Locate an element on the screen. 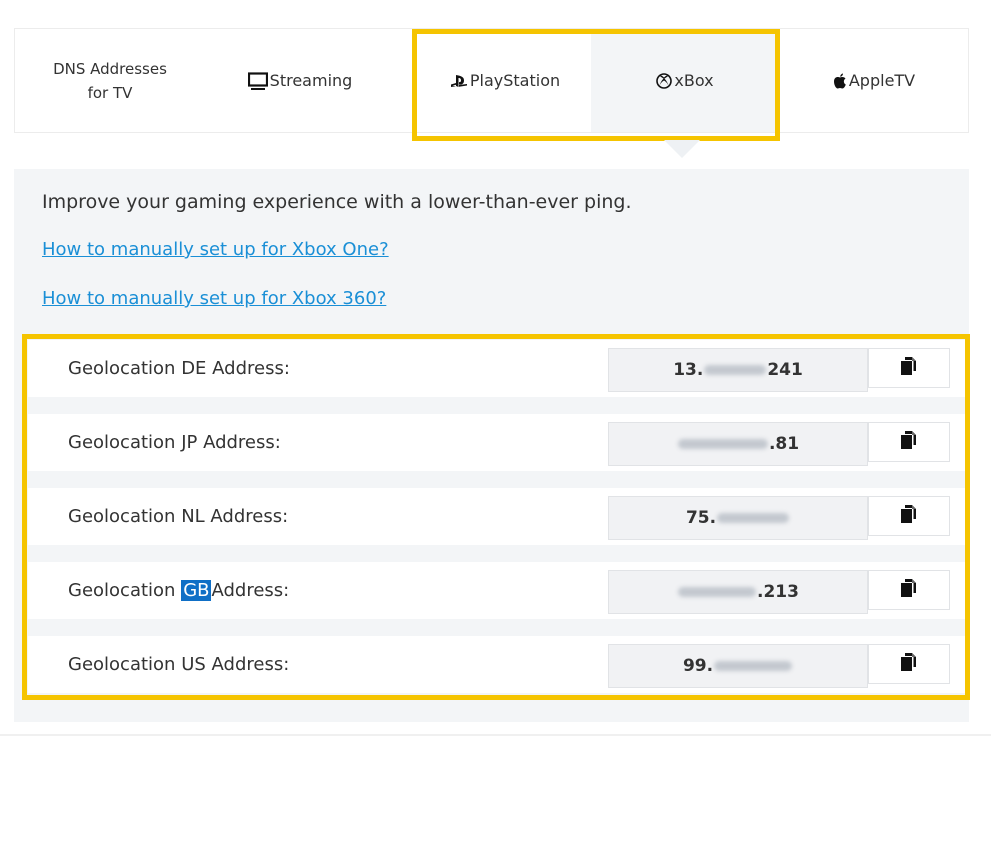  address-label: Geolocation US Address: is located at coordinates (178, 664).